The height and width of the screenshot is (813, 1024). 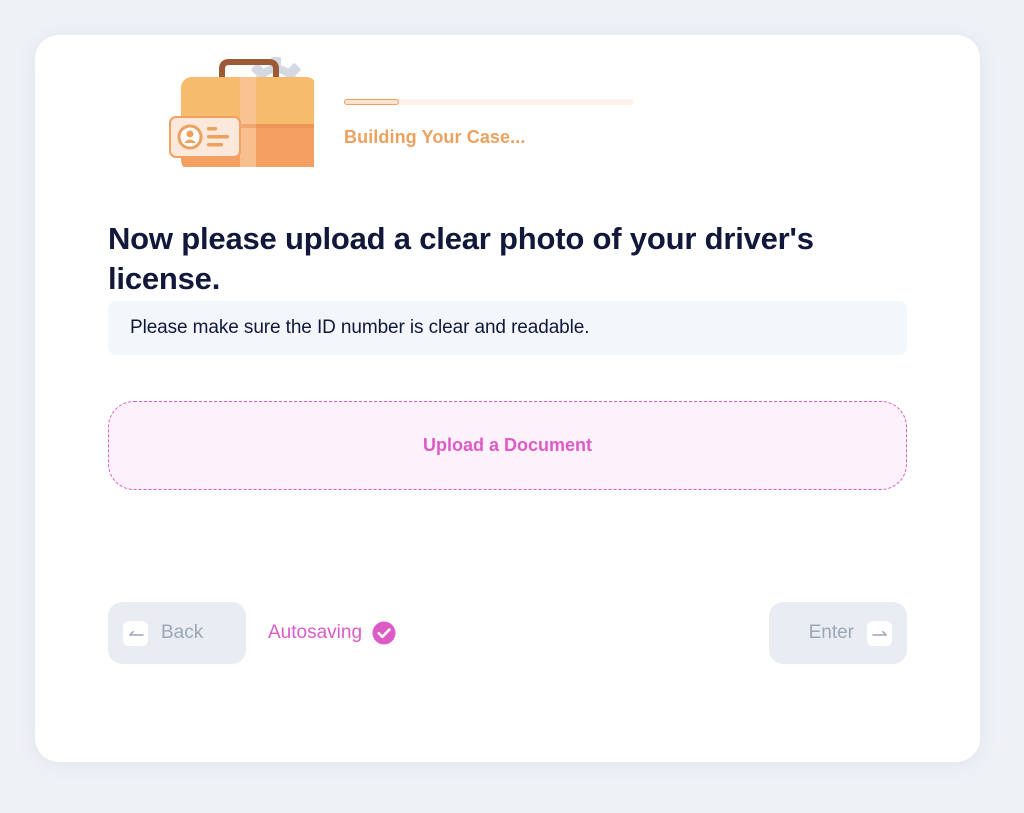 I want to click on progress-bar, so click(x=489, y=102).